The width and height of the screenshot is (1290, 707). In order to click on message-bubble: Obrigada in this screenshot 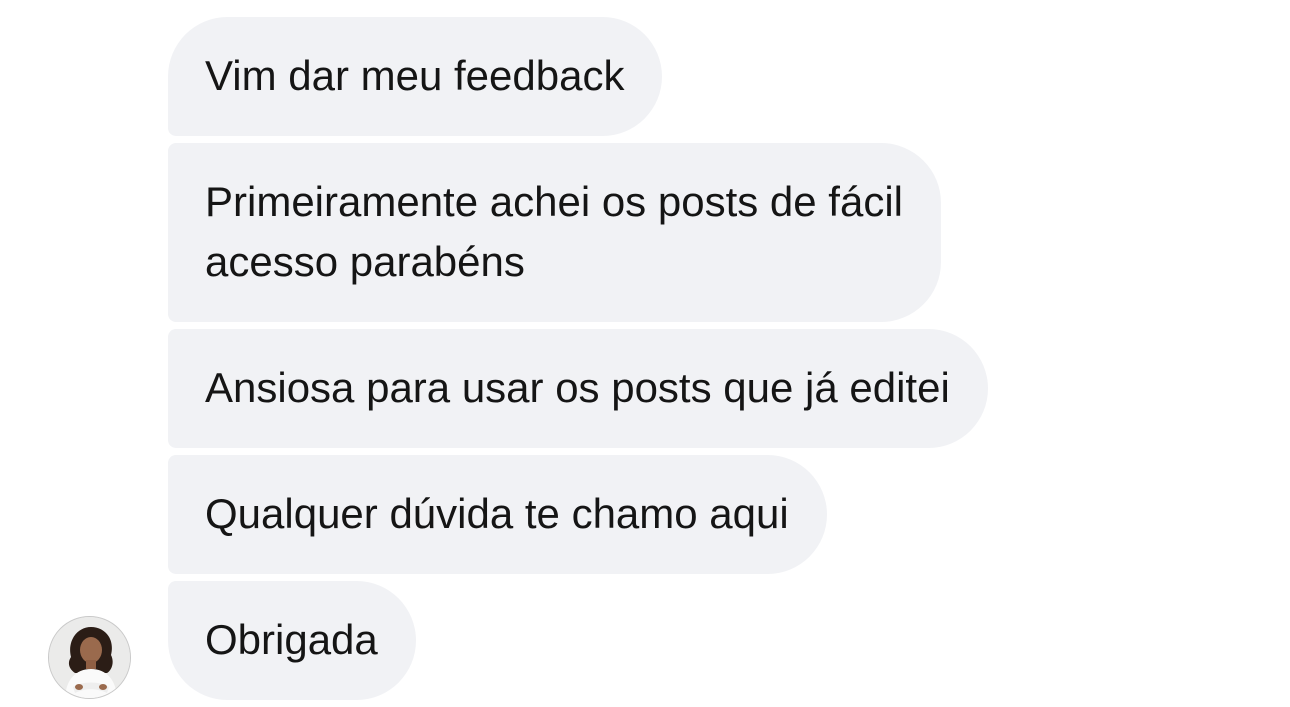, I will do `click(292, 640)`.